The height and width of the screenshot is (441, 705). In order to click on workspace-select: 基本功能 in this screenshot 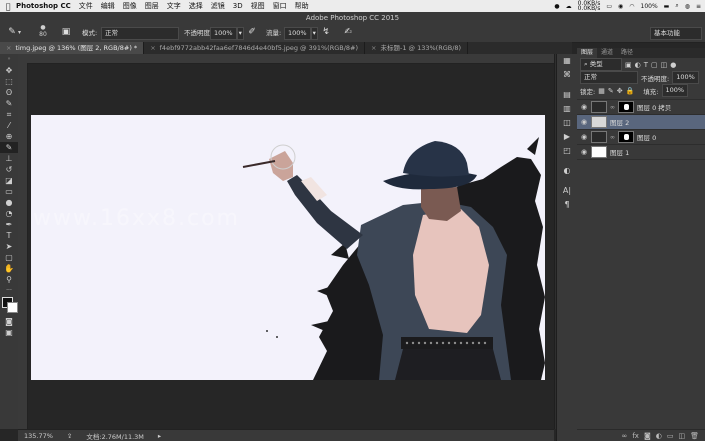, I will do `click(676, 33)`.